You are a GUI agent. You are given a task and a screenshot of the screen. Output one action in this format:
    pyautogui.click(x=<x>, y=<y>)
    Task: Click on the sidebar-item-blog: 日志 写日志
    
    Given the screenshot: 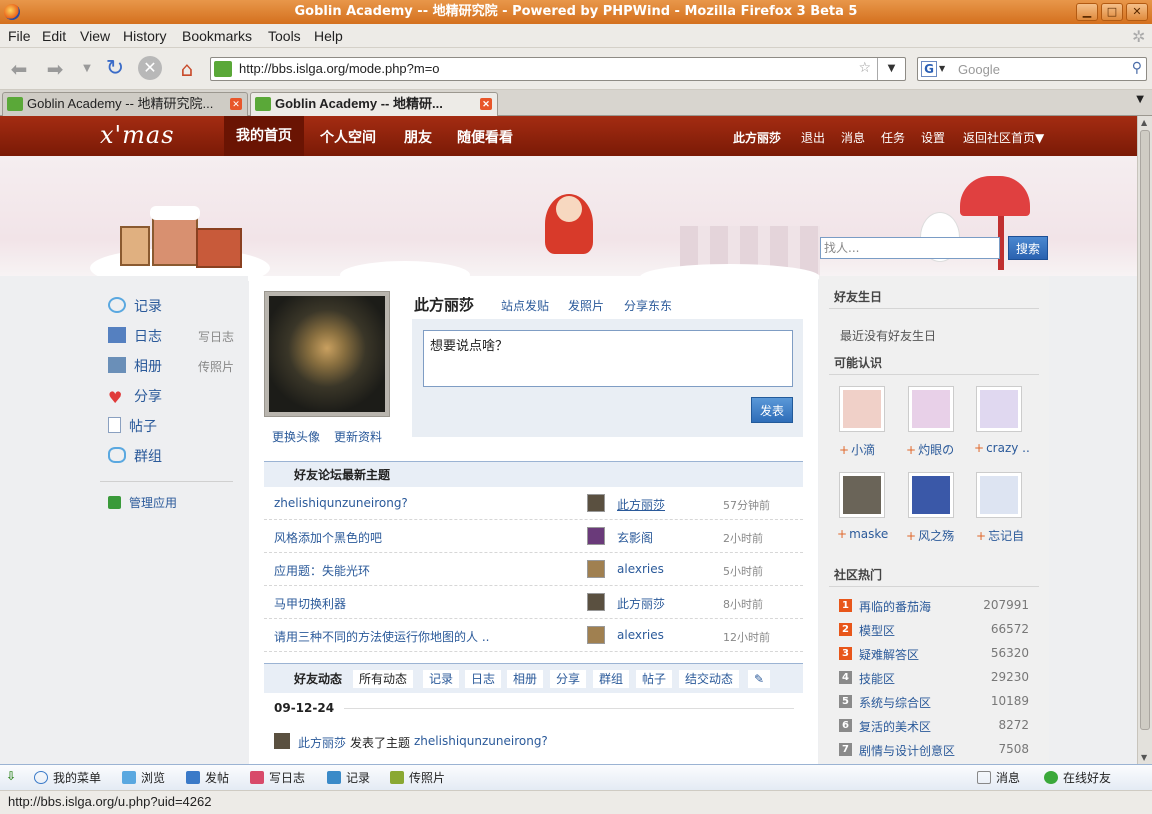 What is the action you would take?
    pyautogui.click(x=171, y=336)
    